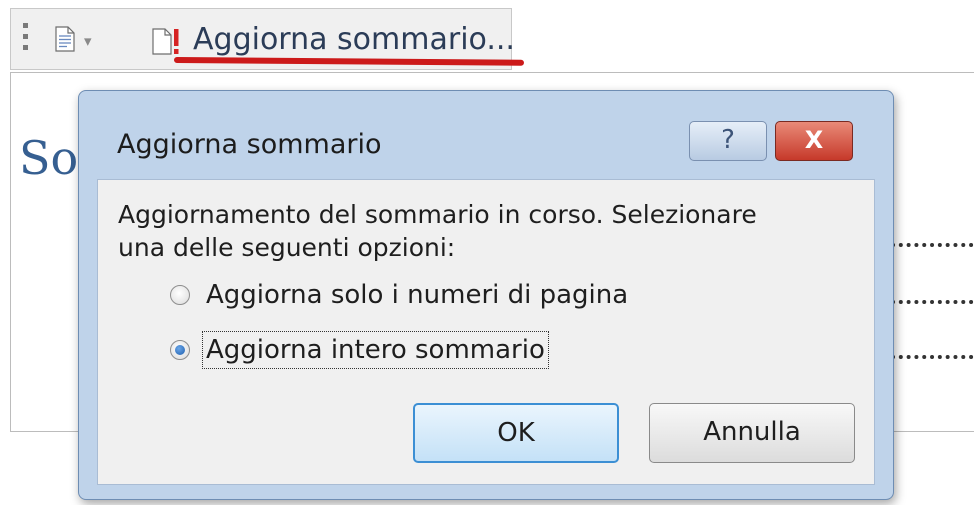 This screenshot has height=505, width=974. I want to click on option-page-numbers-only: Aggiorna solo i numeri di pagina, so click(400, 295).